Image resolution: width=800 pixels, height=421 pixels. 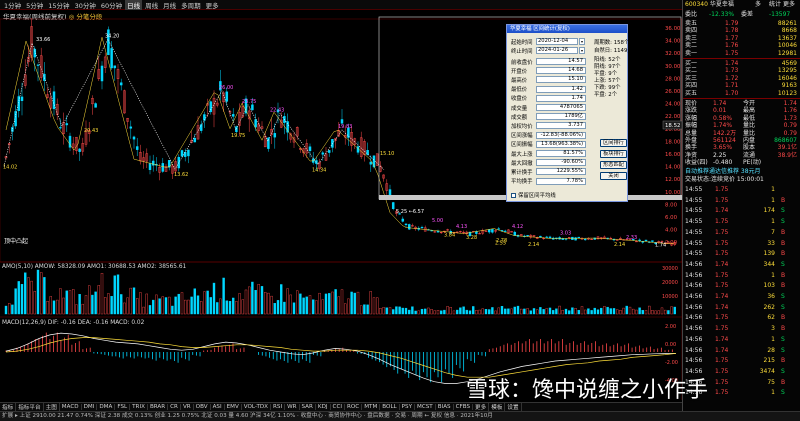 I want to click on indicator-tab-6: FSL, so click(x=123, y=407).